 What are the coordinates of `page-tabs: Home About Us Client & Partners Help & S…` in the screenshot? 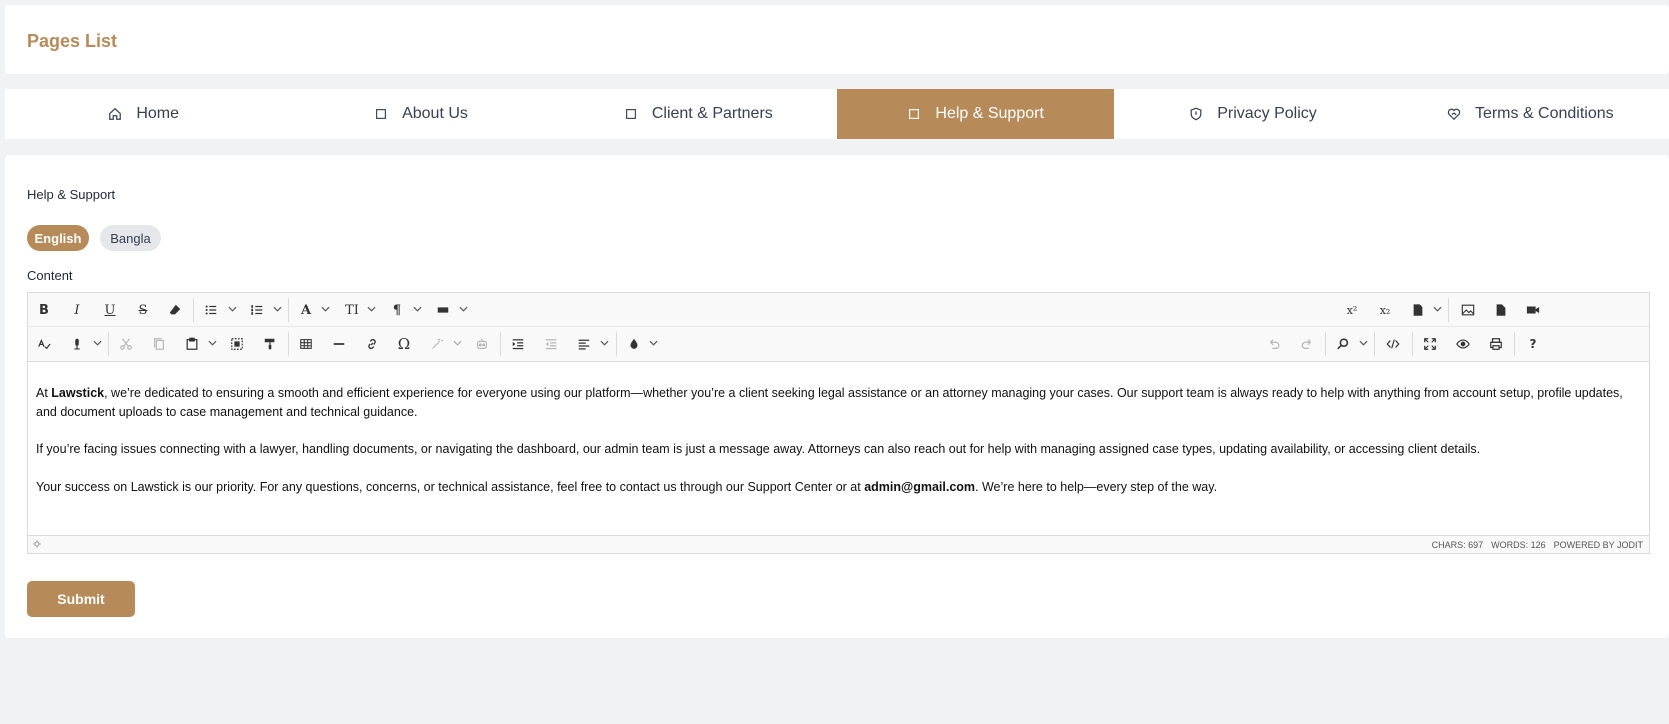 It's located at (837, 114).